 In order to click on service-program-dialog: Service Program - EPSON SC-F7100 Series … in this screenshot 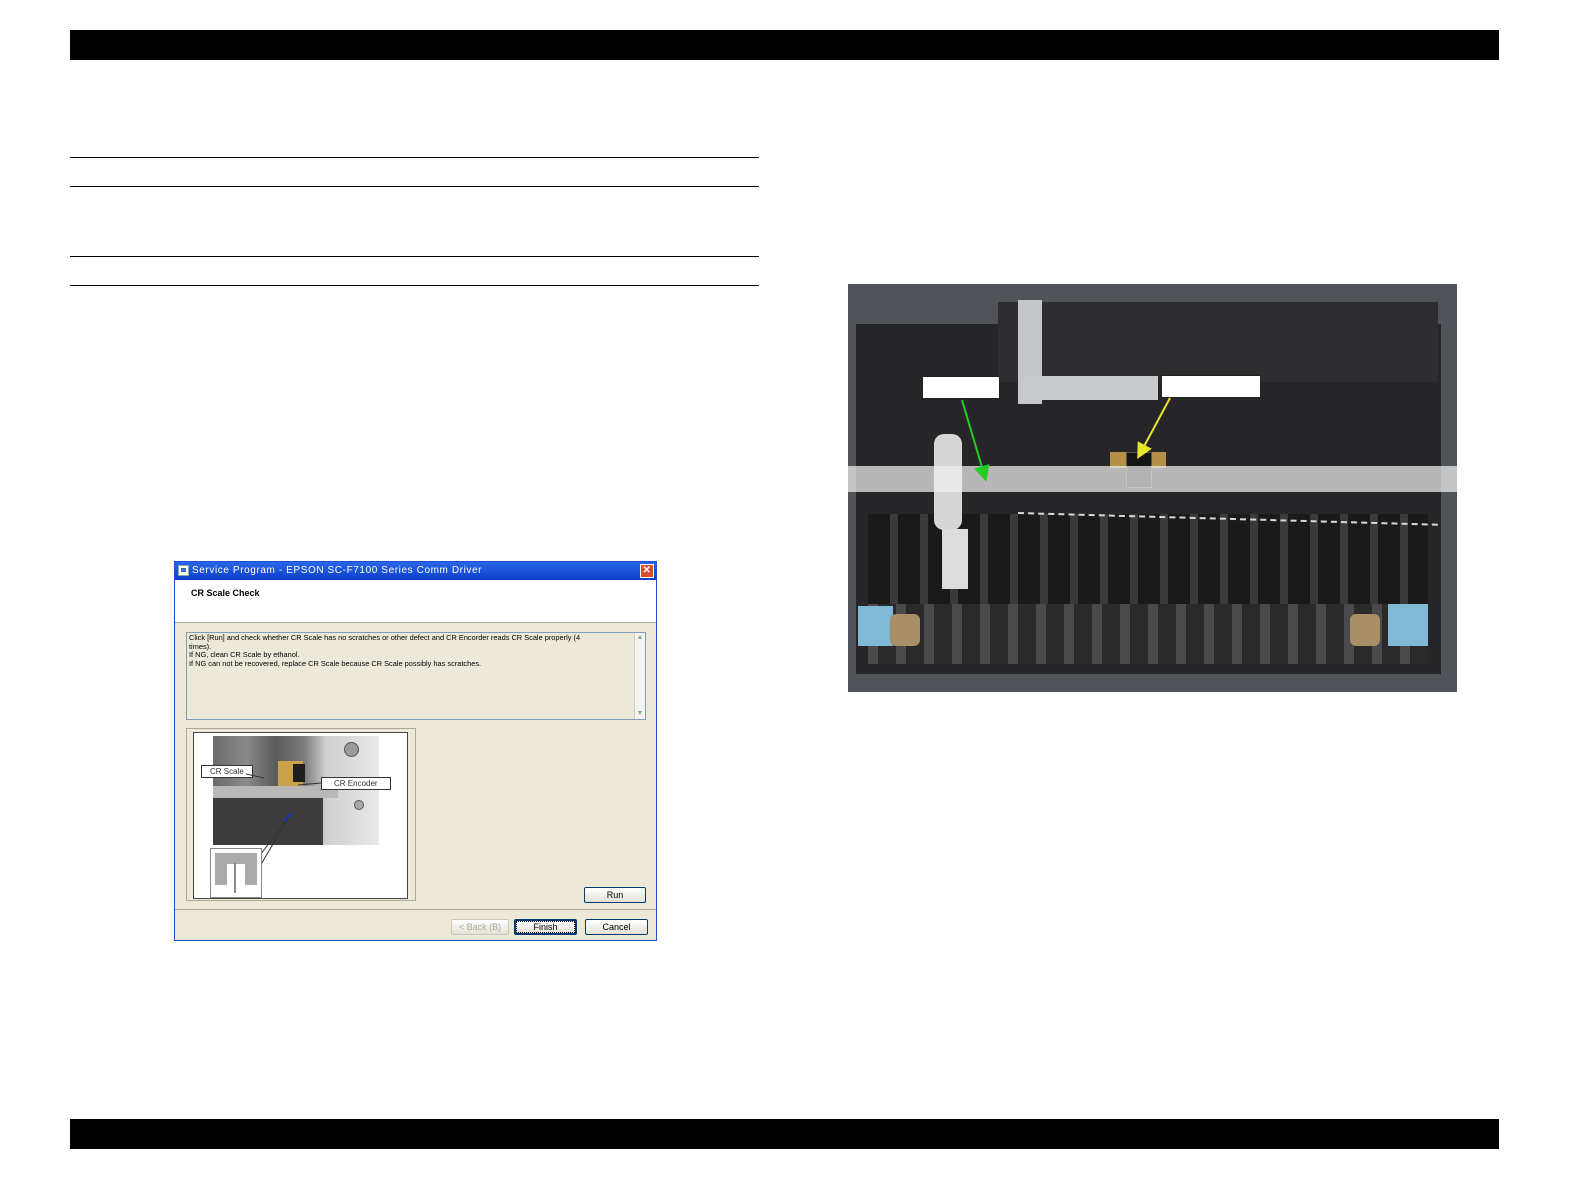, I will do `click(415, 751)`.